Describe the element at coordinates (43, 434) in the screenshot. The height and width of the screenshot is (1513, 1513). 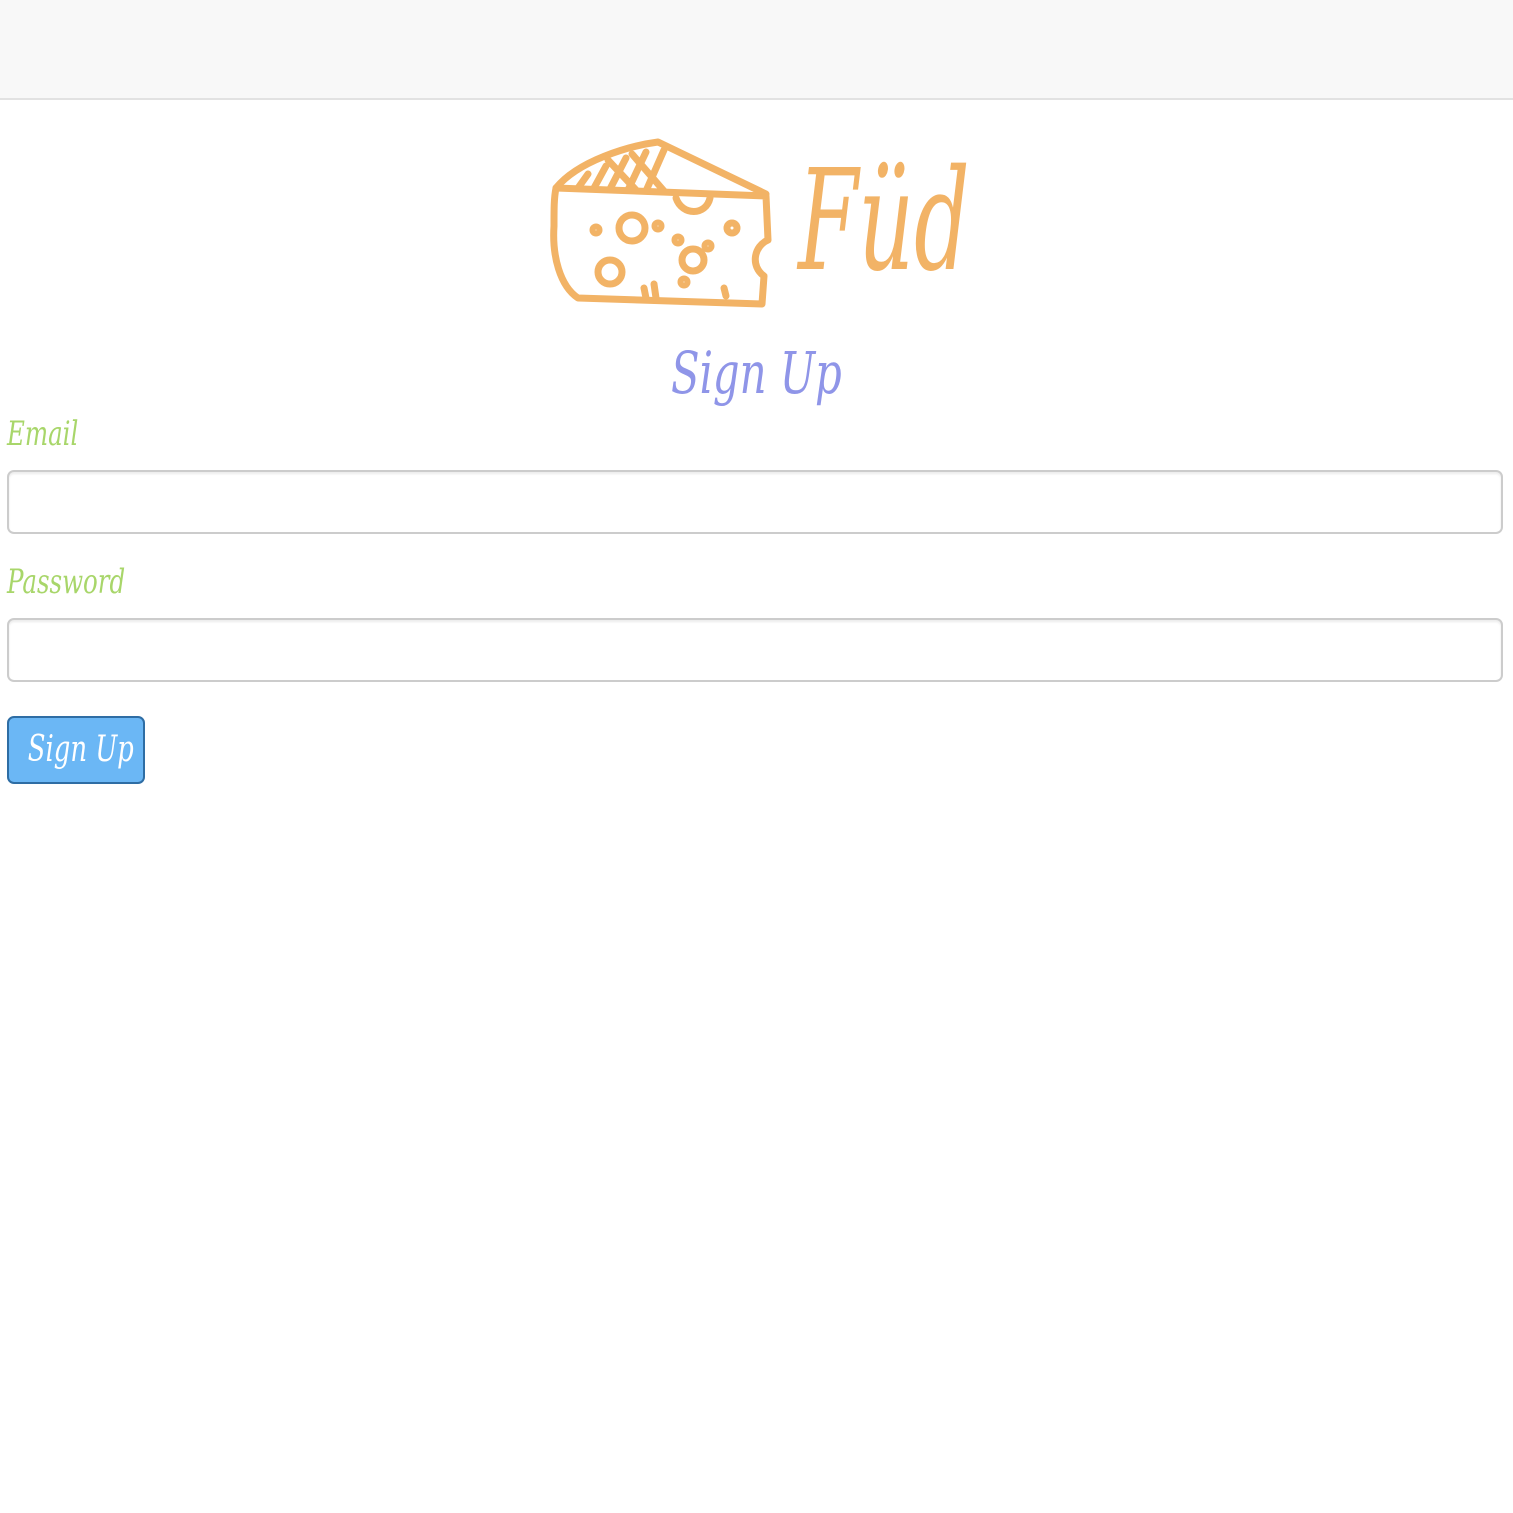
I see `email-label: Email` at that location.